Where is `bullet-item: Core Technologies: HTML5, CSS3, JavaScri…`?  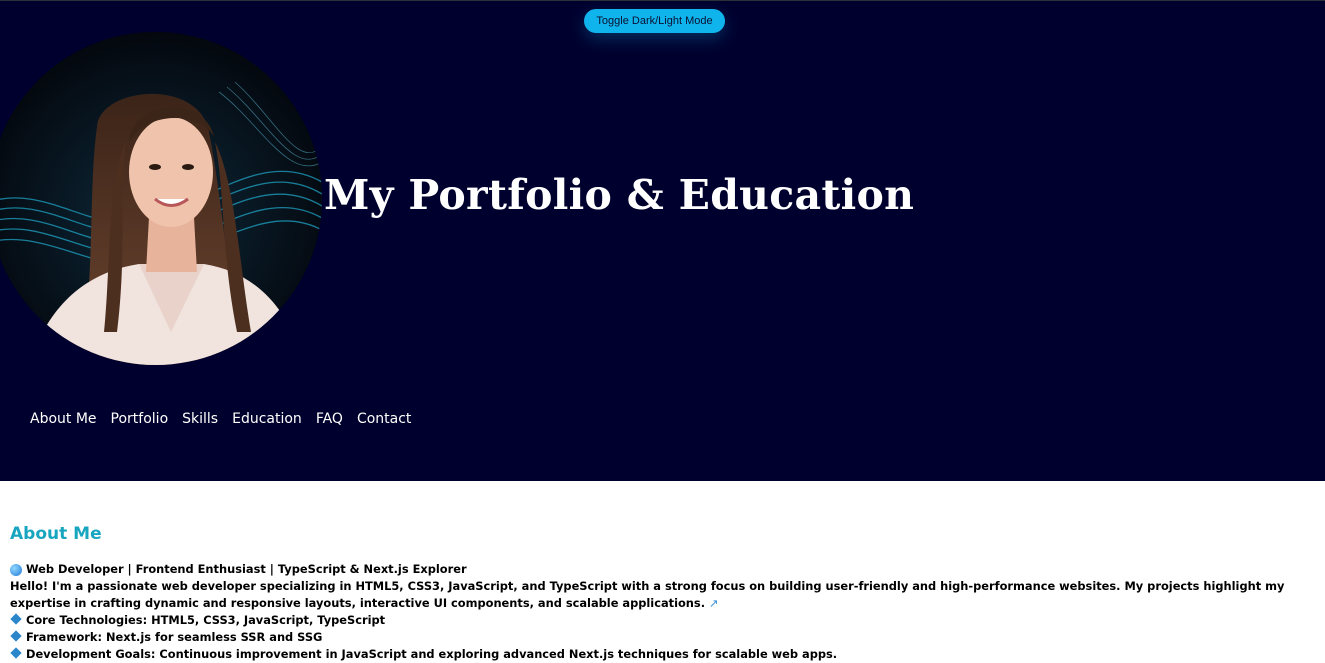
bullet-item: Core Technologies: HTML5, CSS3, JavaScri… is located at coordinates (660, 620).